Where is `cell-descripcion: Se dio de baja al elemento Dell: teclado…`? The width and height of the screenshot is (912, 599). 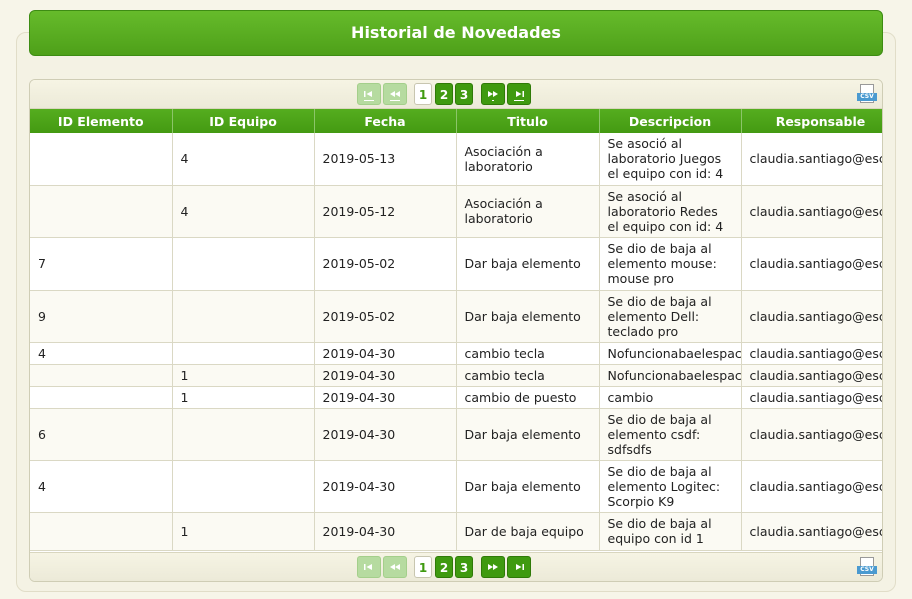
cell-descripcion: Se dio de baja al elemento Dell: teclado… is located at coordinates (670, 316).